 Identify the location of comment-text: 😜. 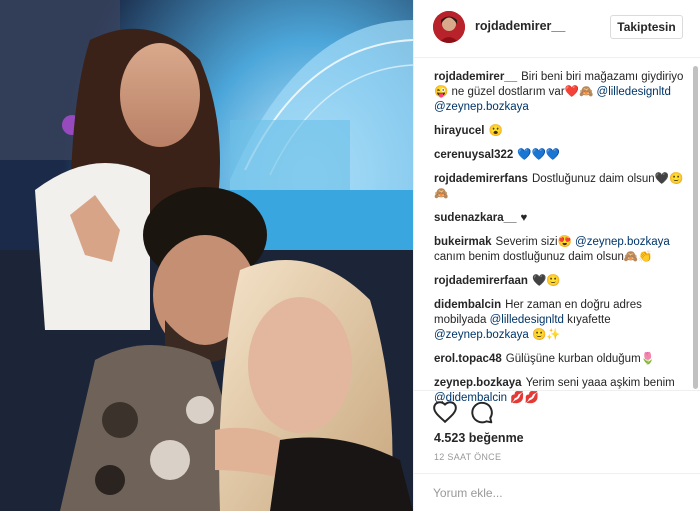
(441, 92).